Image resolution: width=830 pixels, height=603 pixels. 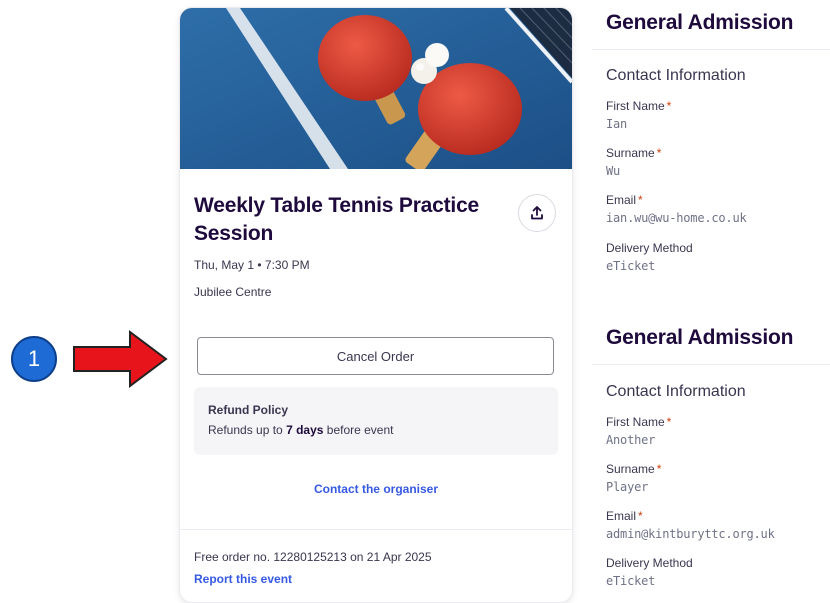 I want to click on event-venue: Jubilee Centre, so click(x=233, y=292).